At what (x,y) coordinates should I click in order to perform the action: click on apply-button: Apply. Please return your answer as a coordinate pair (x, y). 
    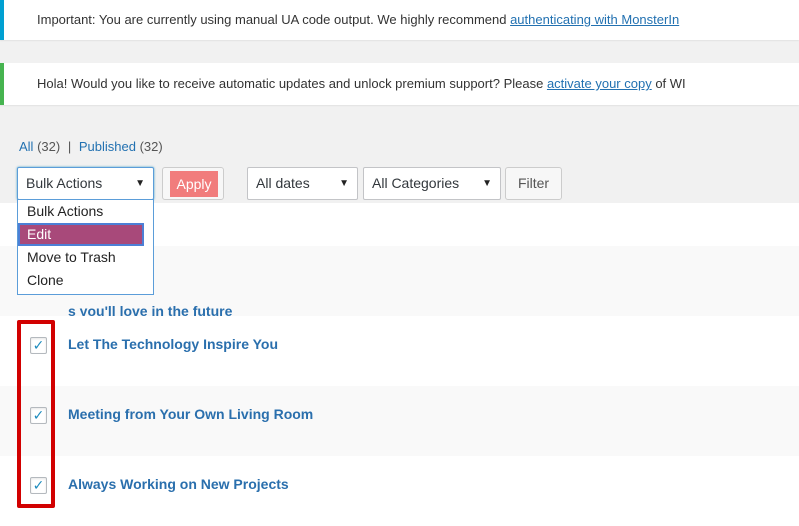
    Looking at the image, I should click on (193, 183).